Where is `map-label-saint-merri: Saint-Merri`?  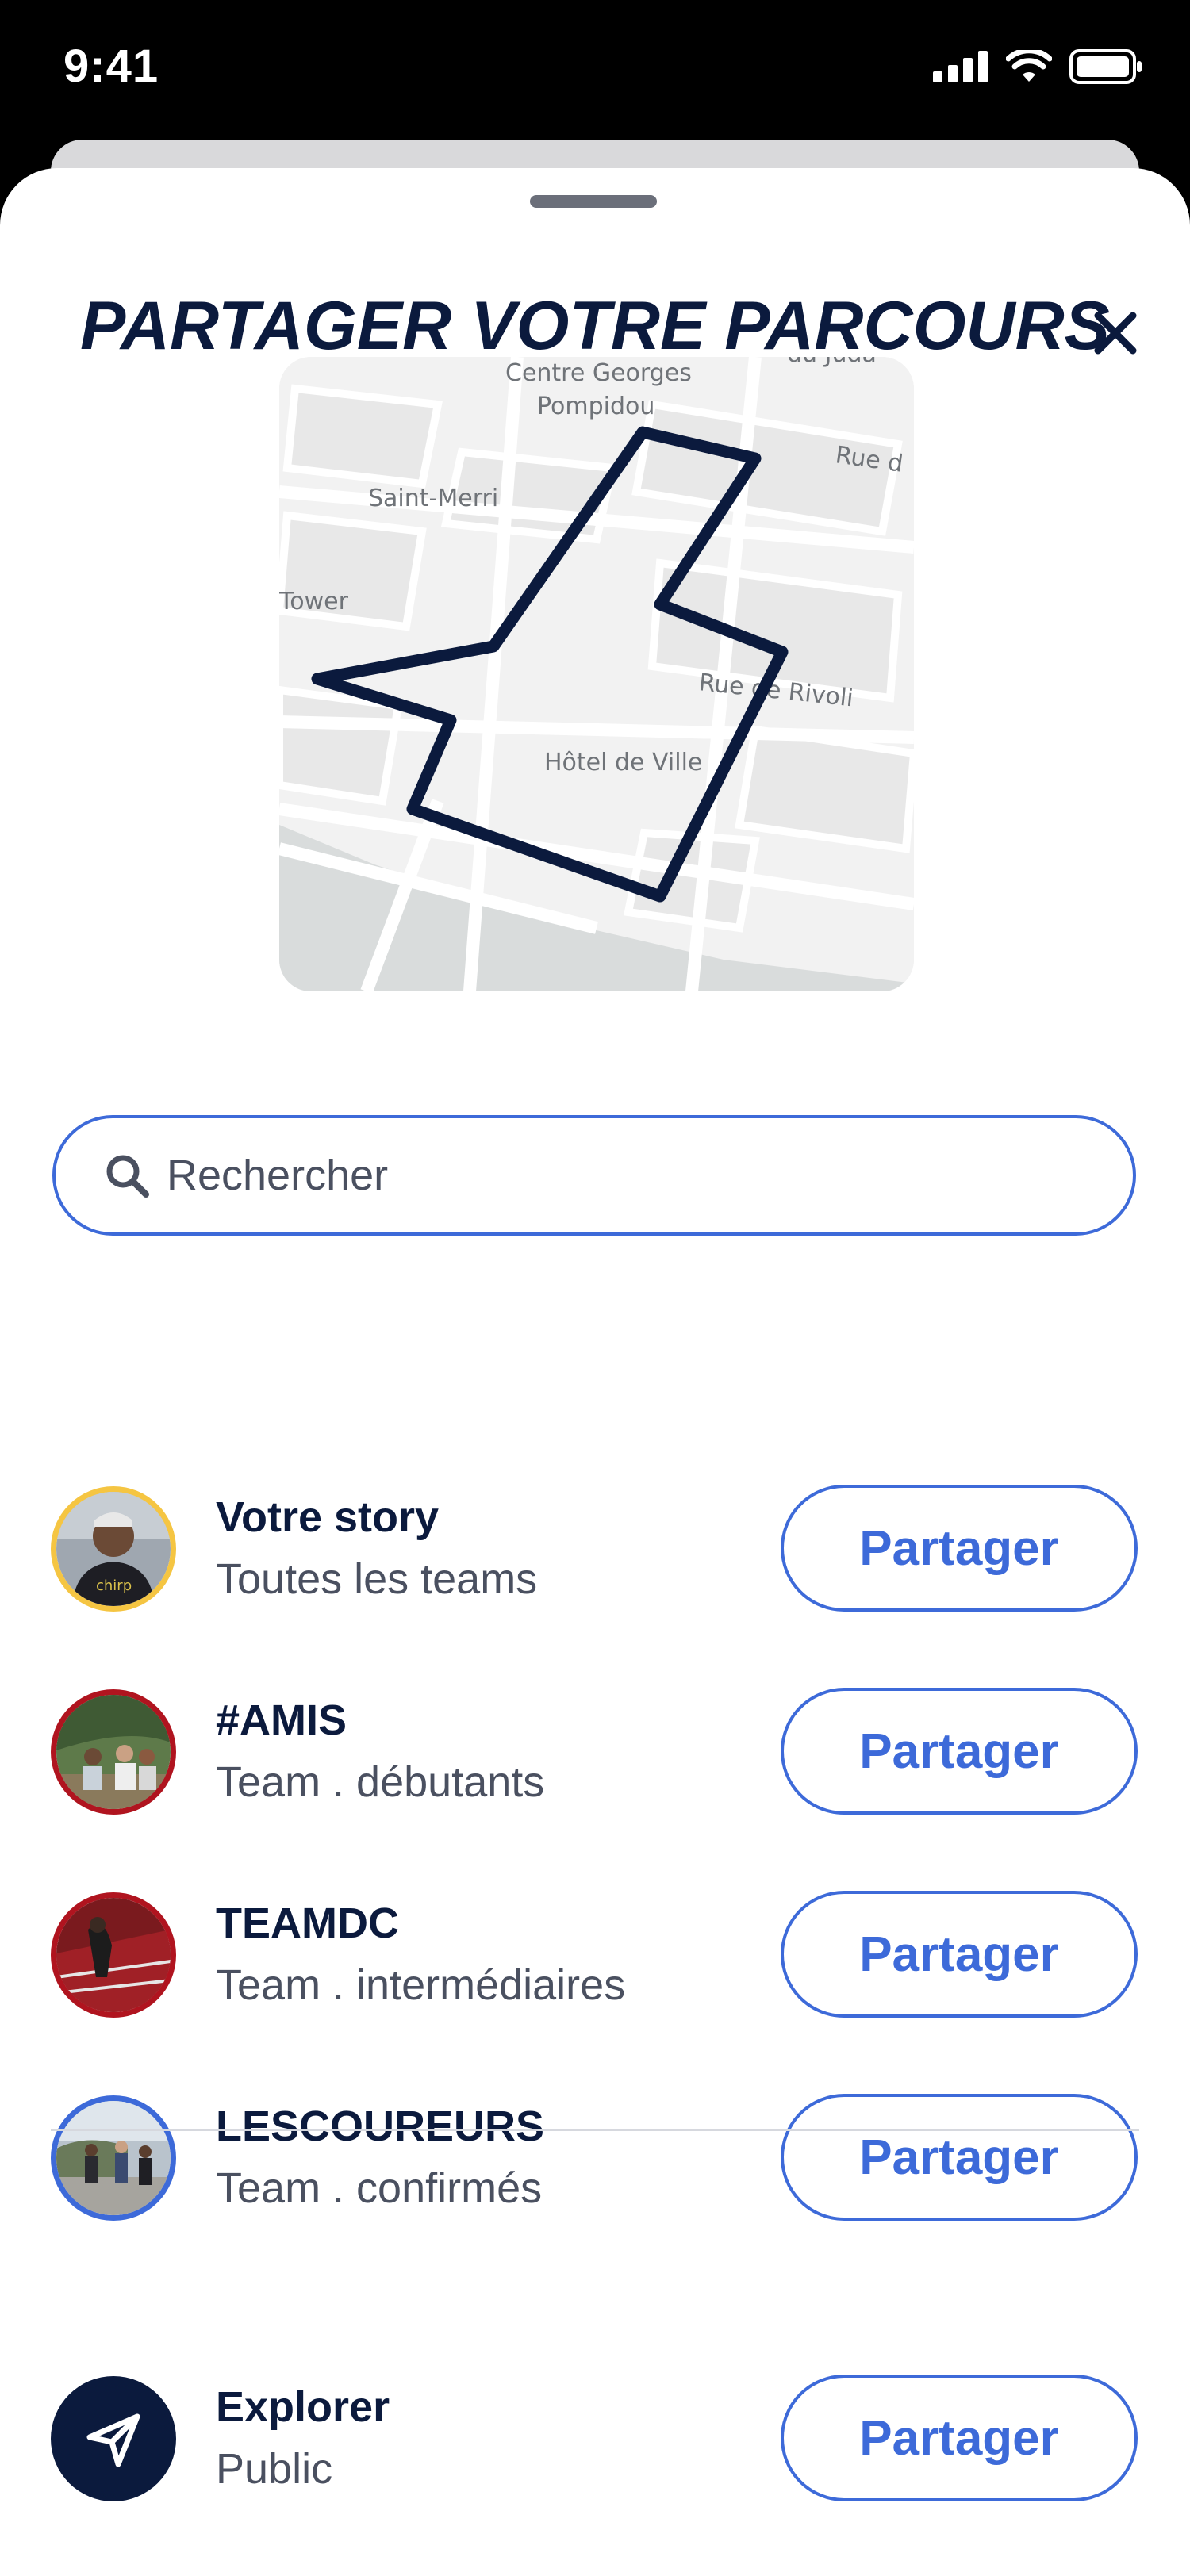
map-label-saint-merri: Saint-Merri is located at coordinates (433, 499).